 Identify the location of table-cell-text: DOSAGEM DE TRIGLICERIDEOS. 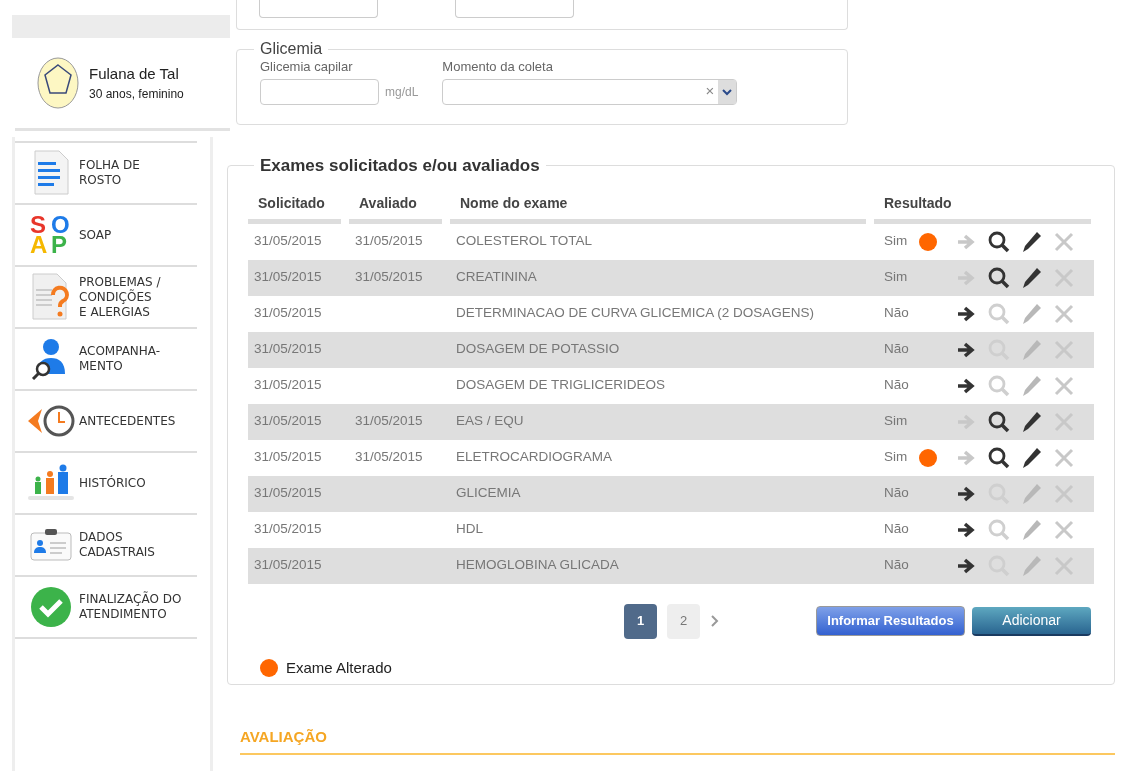
(561, 385).